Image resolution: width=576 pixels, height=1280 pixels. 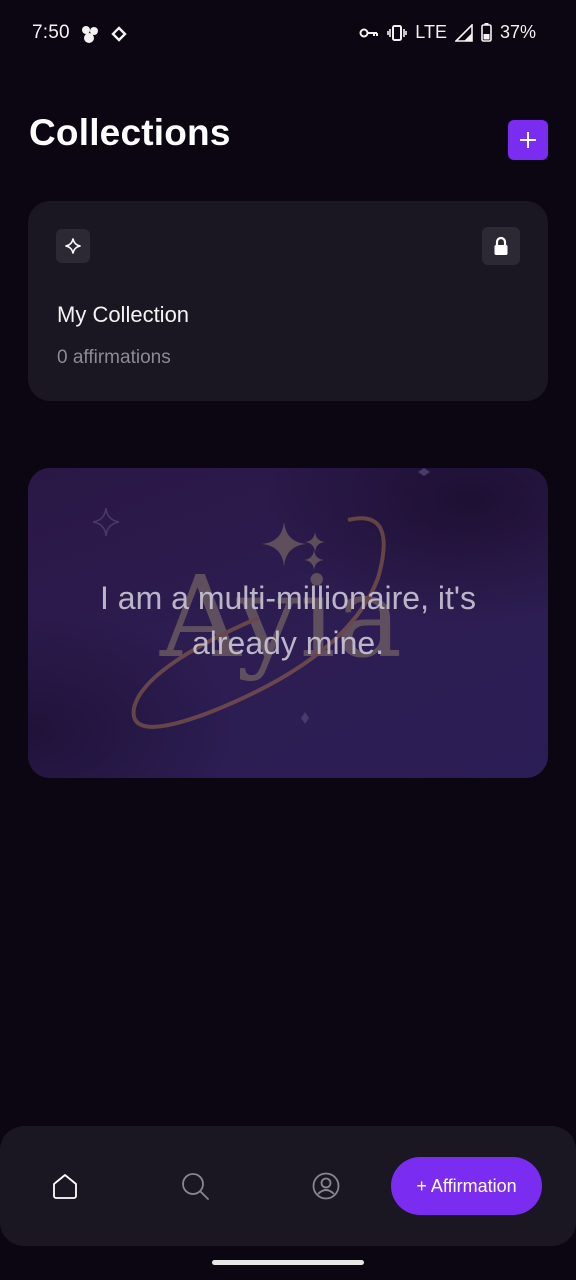 What do you see at coordinates (486, 32) in the screenshot?
I see `battery-icon` at bounding box center [486, 32].